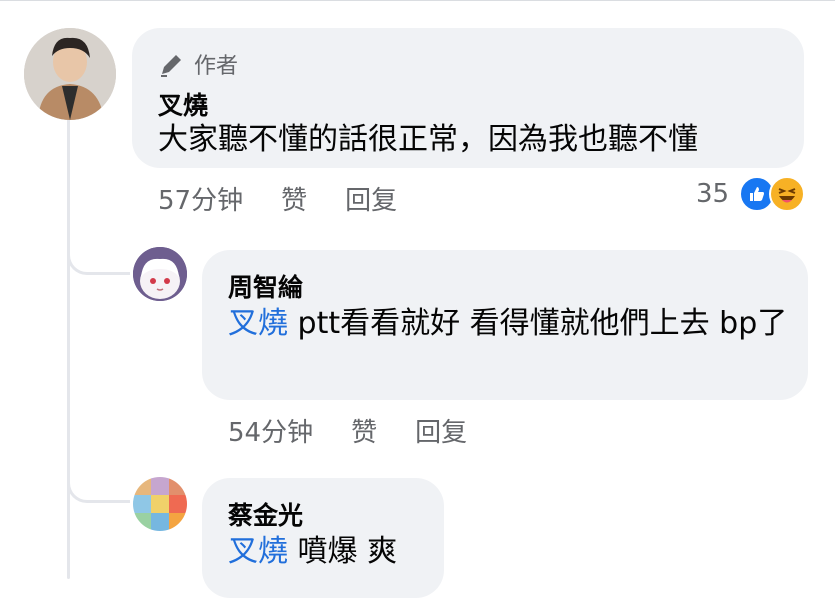 The height and width of the screenshot is (598, 835). I want to click on author-badge-label: 作者, so click(216, 66).